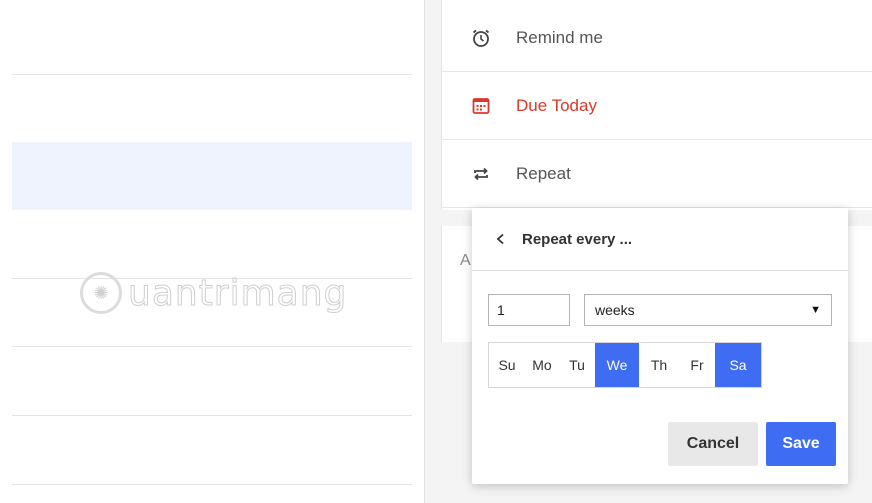  Describe the element at coordinates (529, 310) in the screenshot. I see `interval-input` at that location.